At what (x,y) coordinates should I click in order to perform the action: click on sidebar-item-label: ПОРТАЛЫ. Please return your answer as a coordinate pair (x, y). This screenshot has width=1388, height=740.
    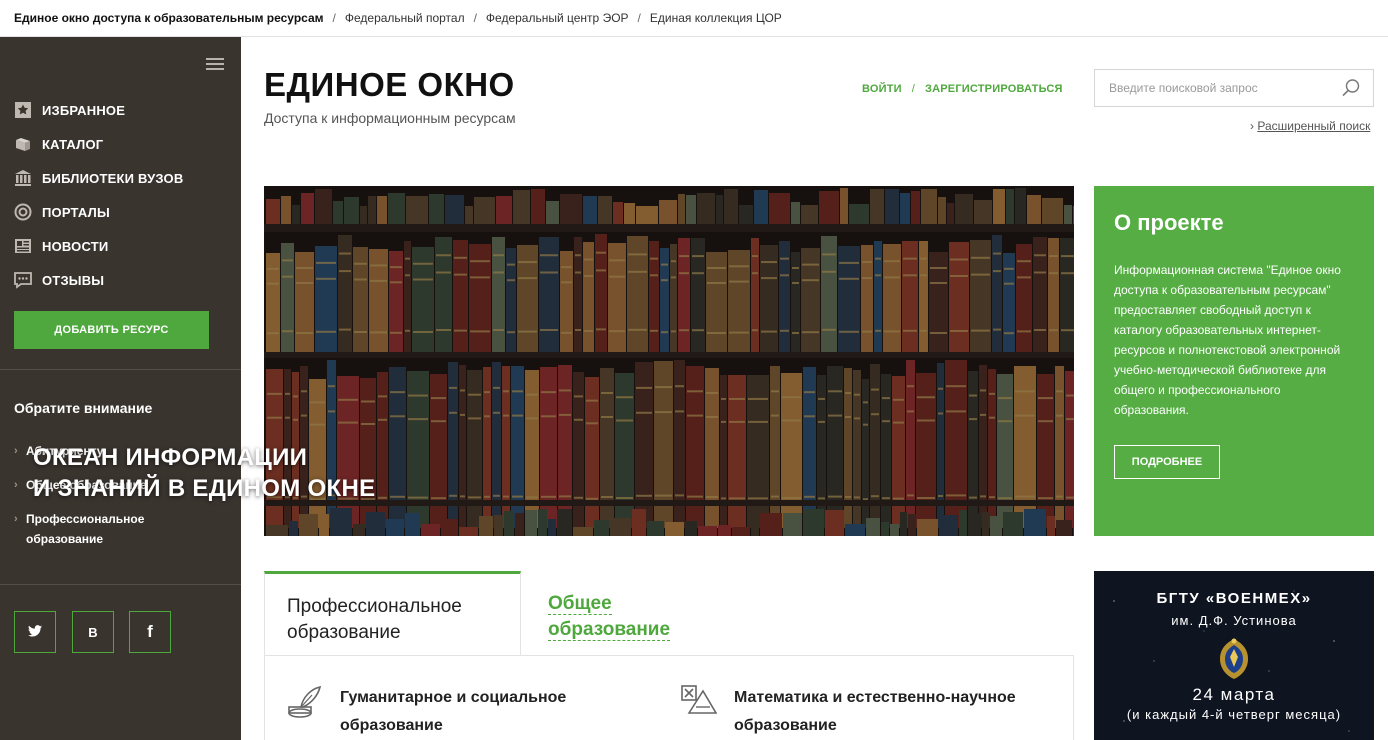
    Looking at the image, I should click on (76, 212).